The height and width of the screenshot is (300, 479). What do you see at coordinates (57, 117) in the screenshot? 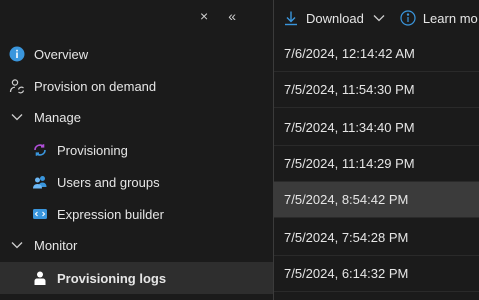
I see `sidebar-group-label: Manage` at bounding box center [57, 117].